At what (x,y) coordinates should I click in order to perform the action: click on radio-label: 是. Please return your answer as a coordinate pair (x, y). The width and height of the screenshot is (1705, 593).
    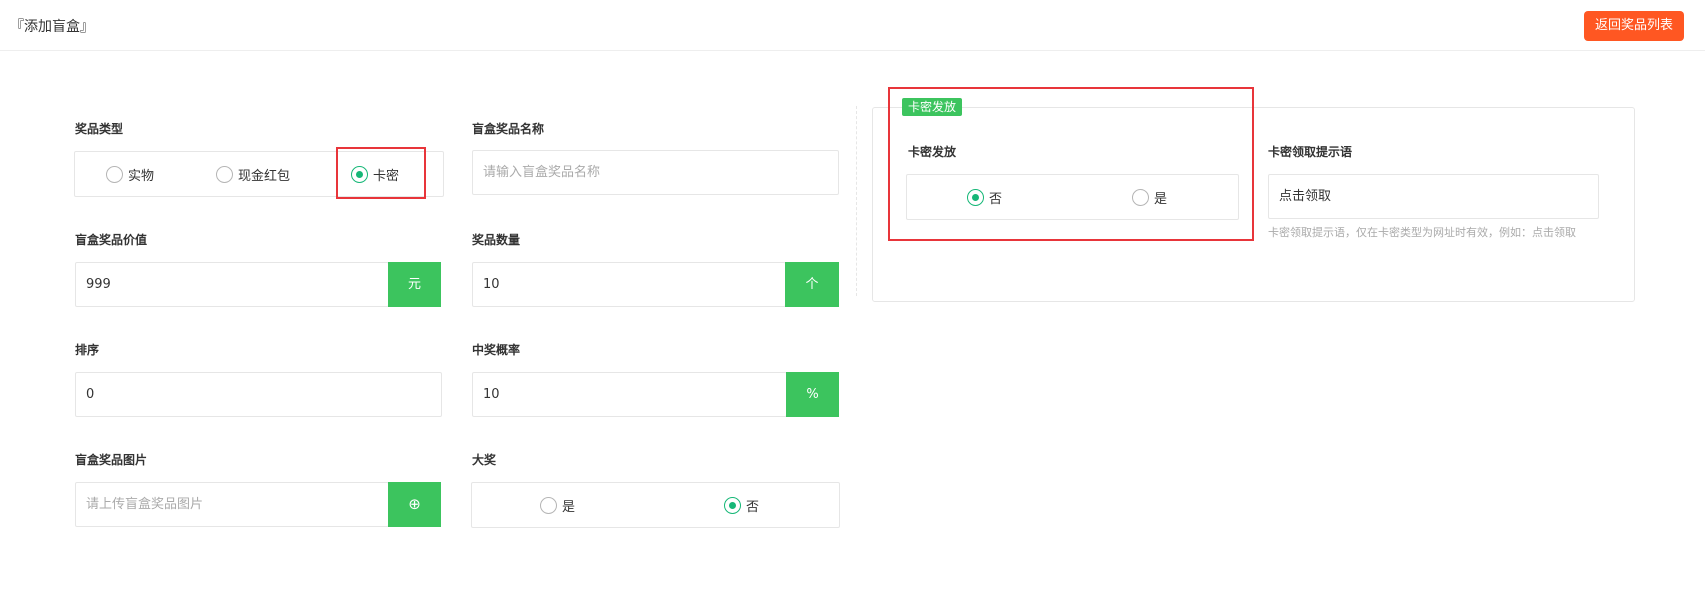
    Looking at the image, I should click on (569, 507).